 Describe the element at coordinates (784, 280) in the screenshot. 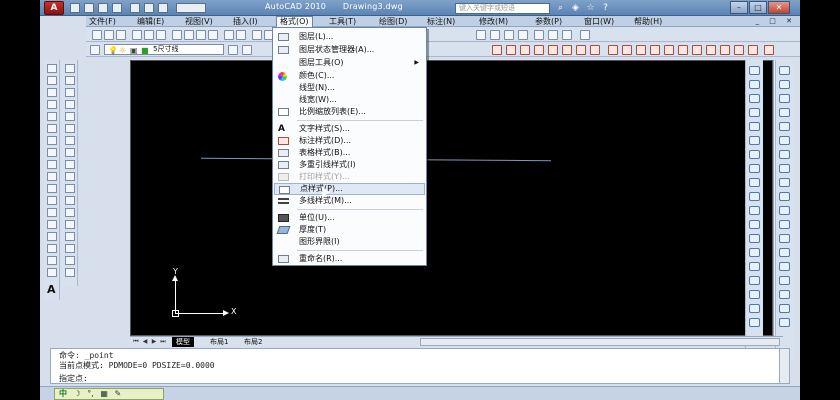

I see `zoom-out-icon` at that location.